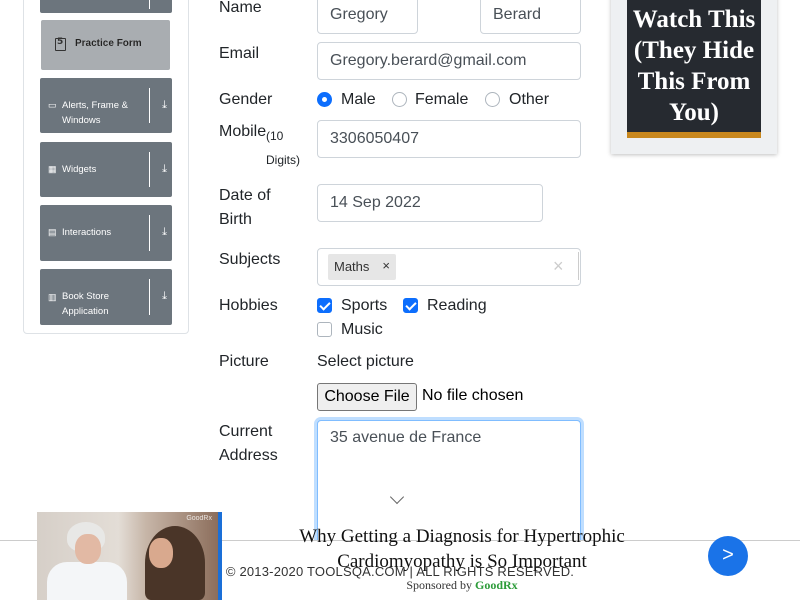  Describe the element at coordinates (245, 195) in the screenshot. I see `dob-label-line-1: Date of` at that location.